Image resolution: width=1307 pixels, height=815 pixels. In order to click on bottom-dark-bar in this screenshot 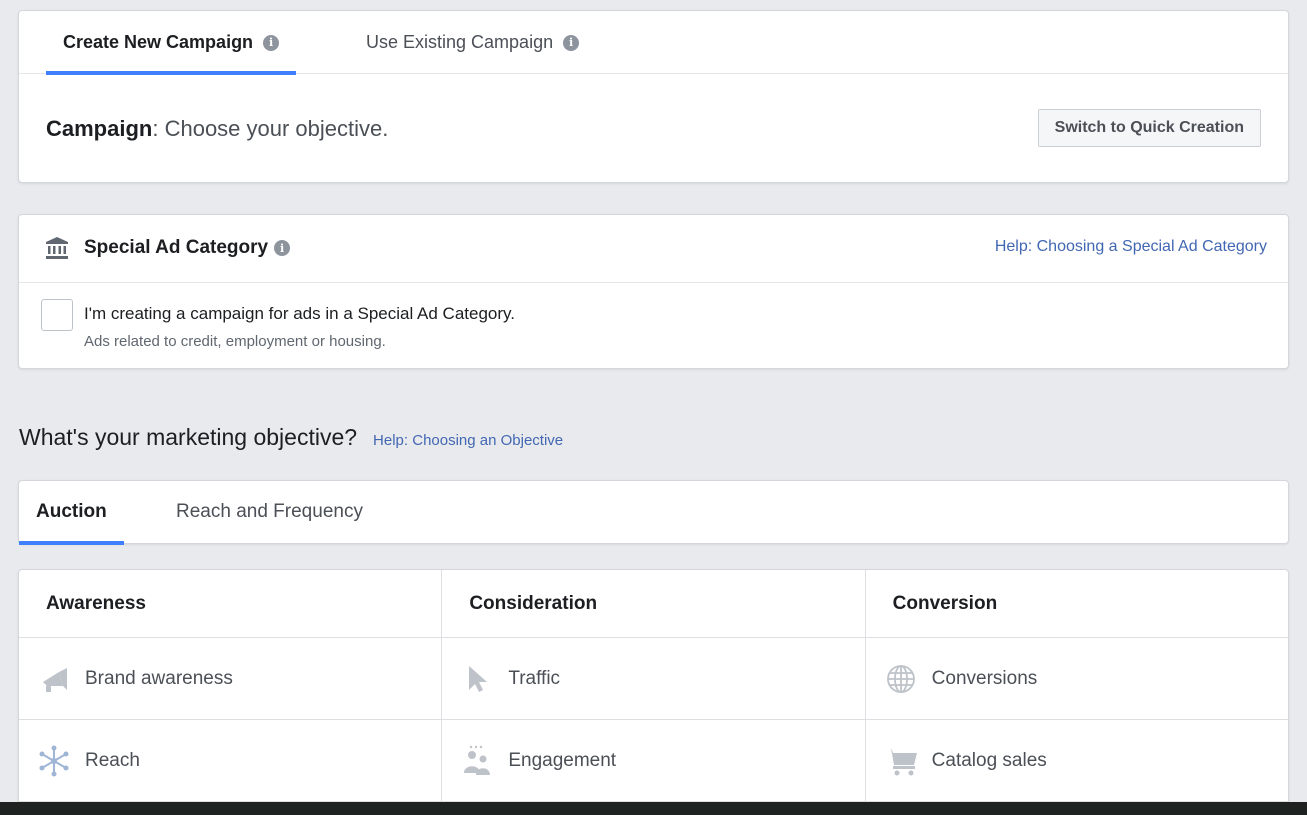, I will do `click(653, 808)`.